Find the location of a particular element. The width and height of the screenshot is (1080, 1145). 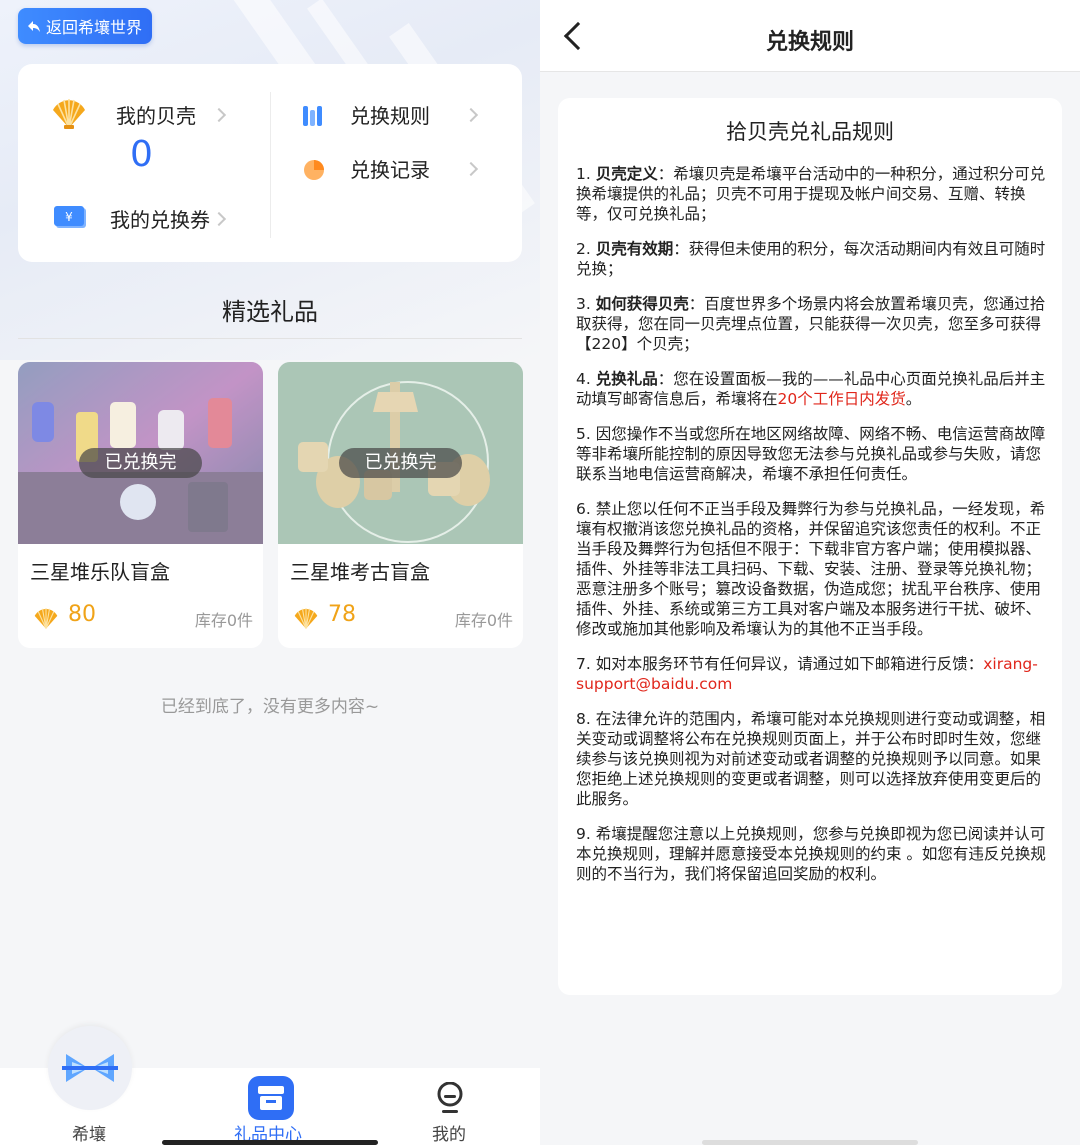

rule-number: 6. is located at coordinates (586, 509).